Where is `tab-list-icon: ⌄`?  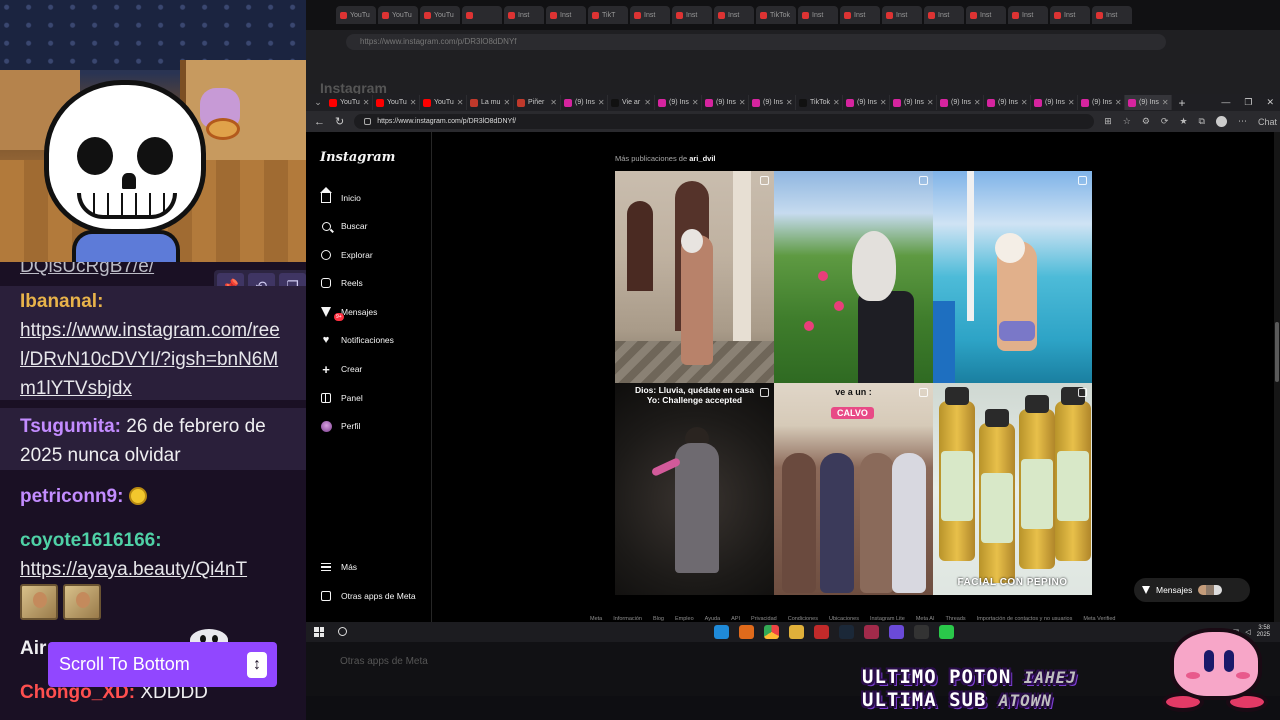 tab-list-icon: ⌄ is located at coordinates (318, 102).